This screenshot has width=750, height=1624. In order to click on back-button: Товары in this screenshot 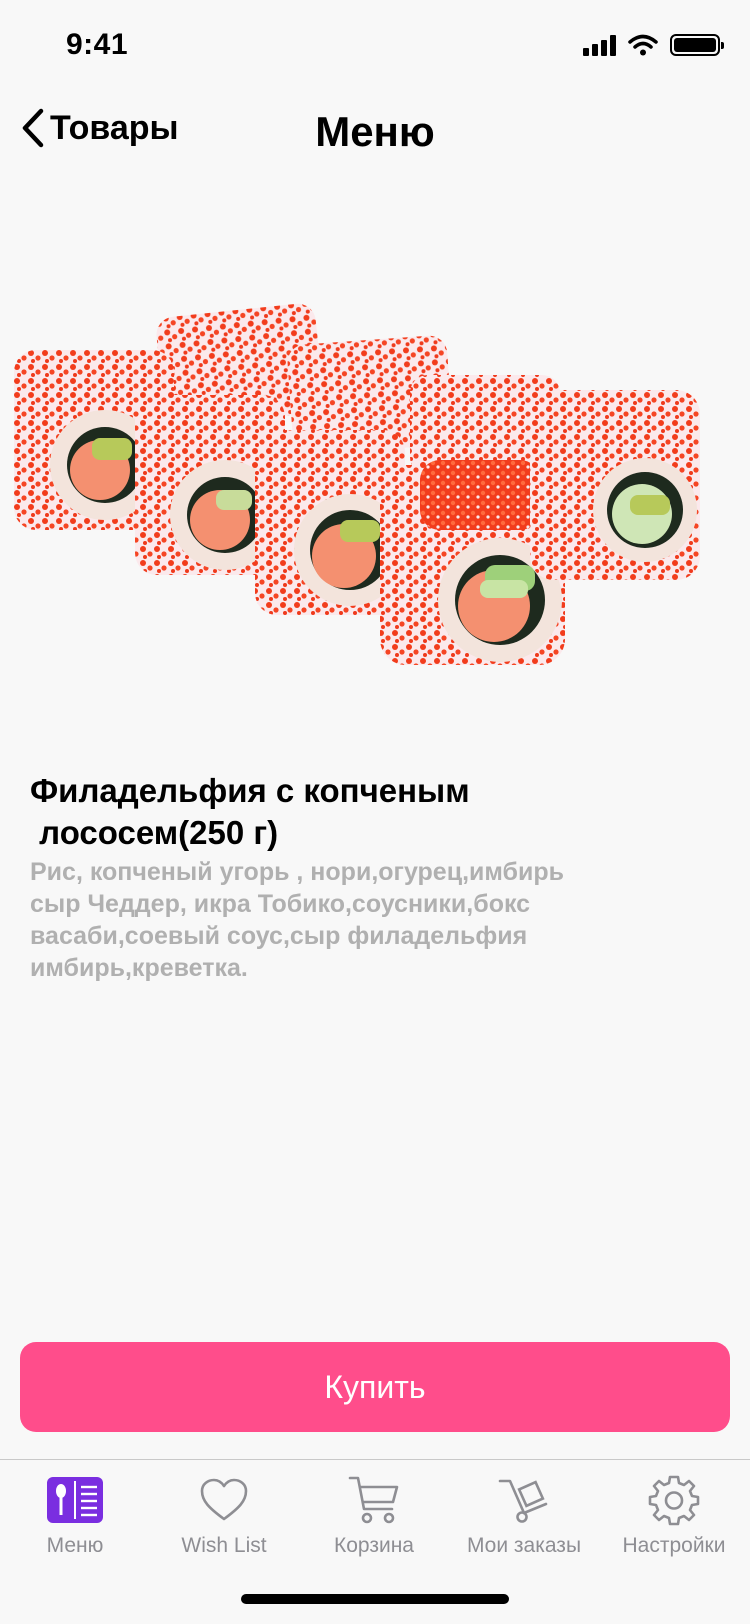, I will do `click(99, 128)`.